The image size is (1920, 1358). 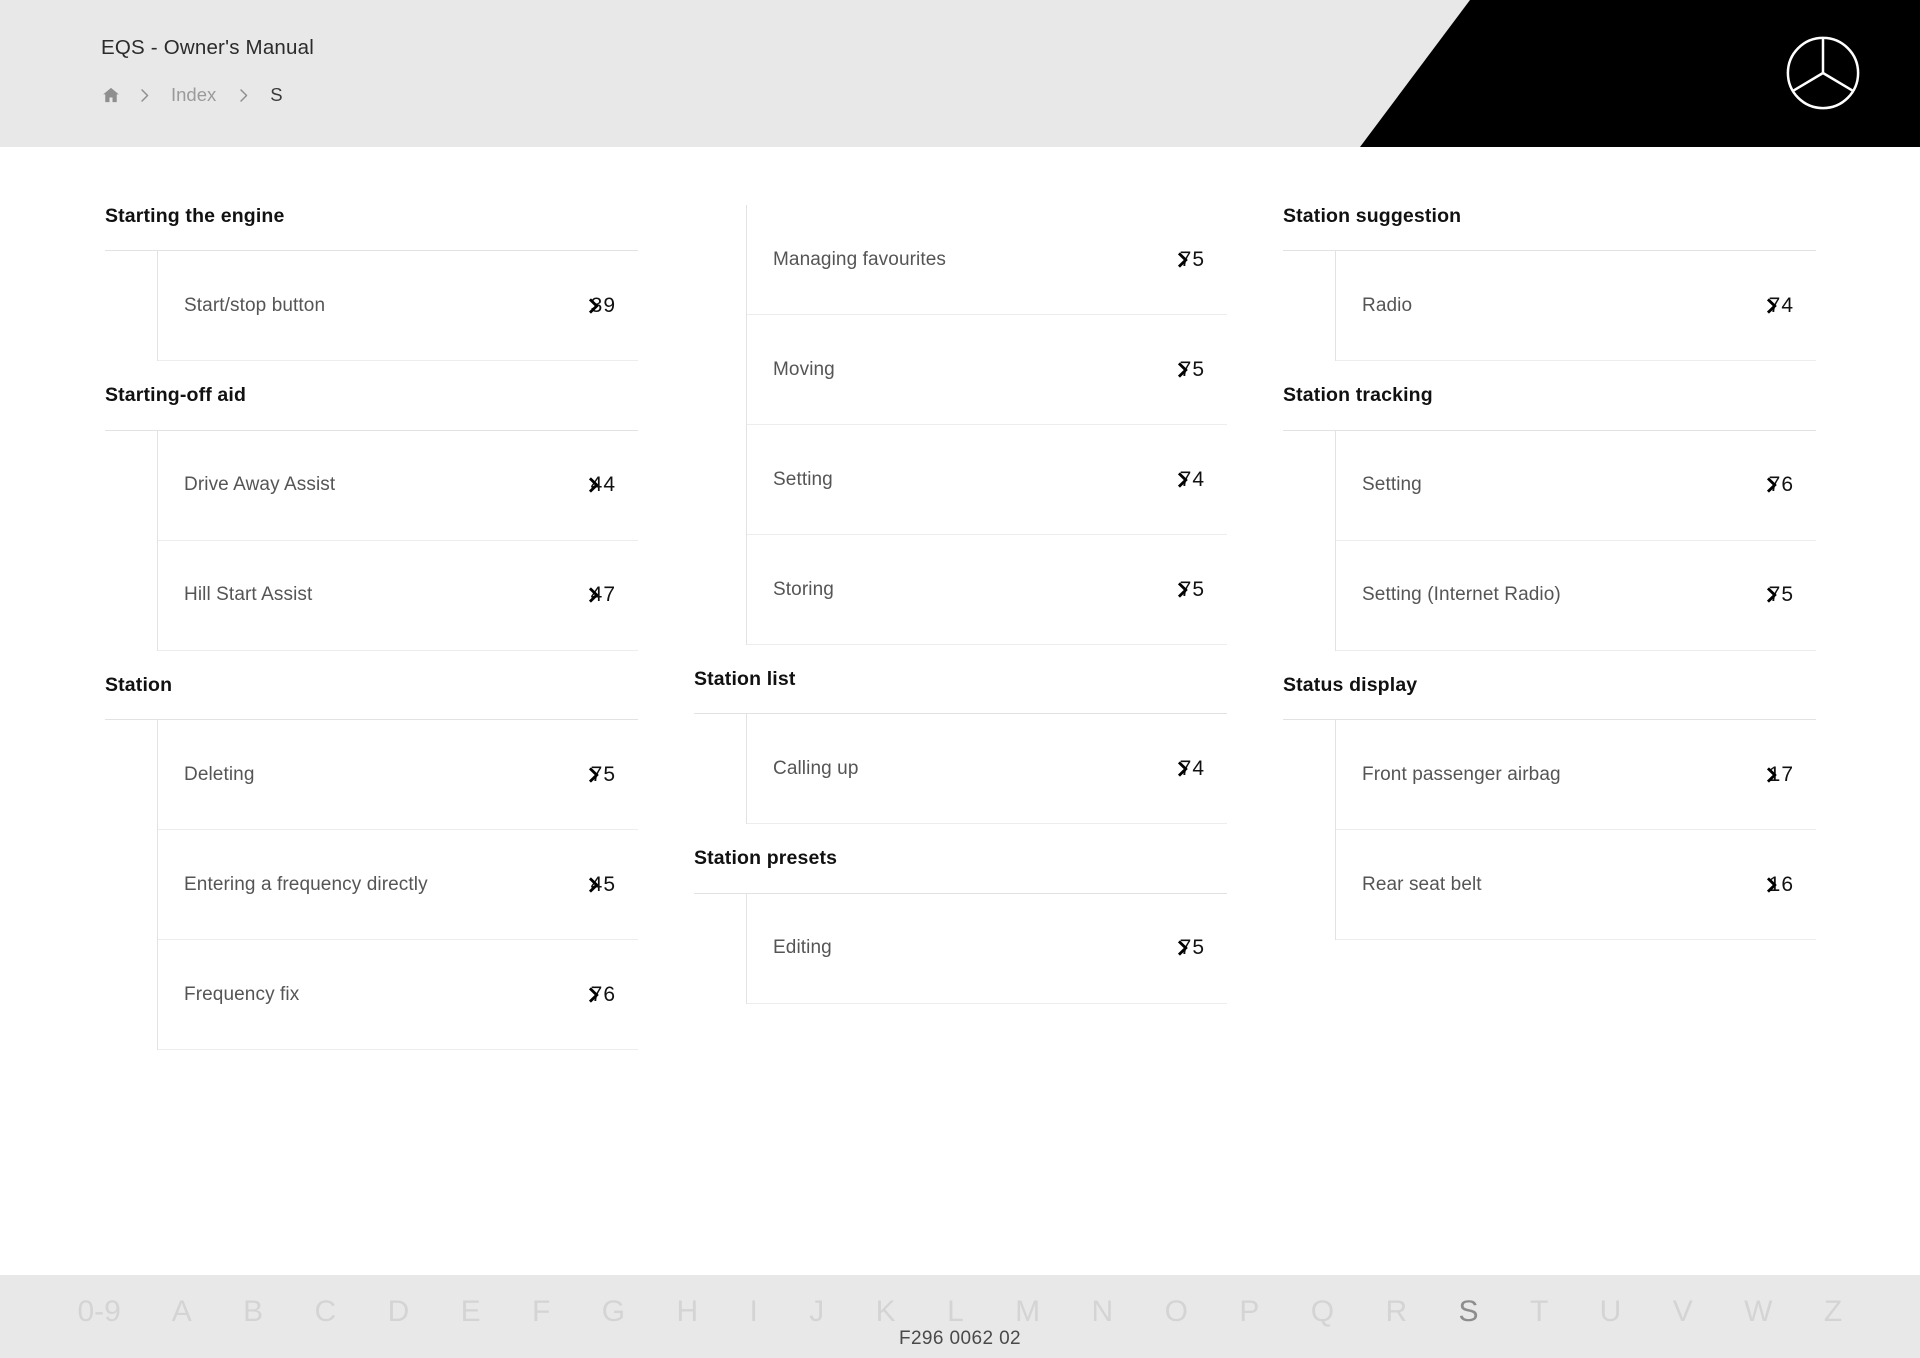 I want to click on index-entry-label: Setting (Internet Radio), so click(x=1461, y=595).